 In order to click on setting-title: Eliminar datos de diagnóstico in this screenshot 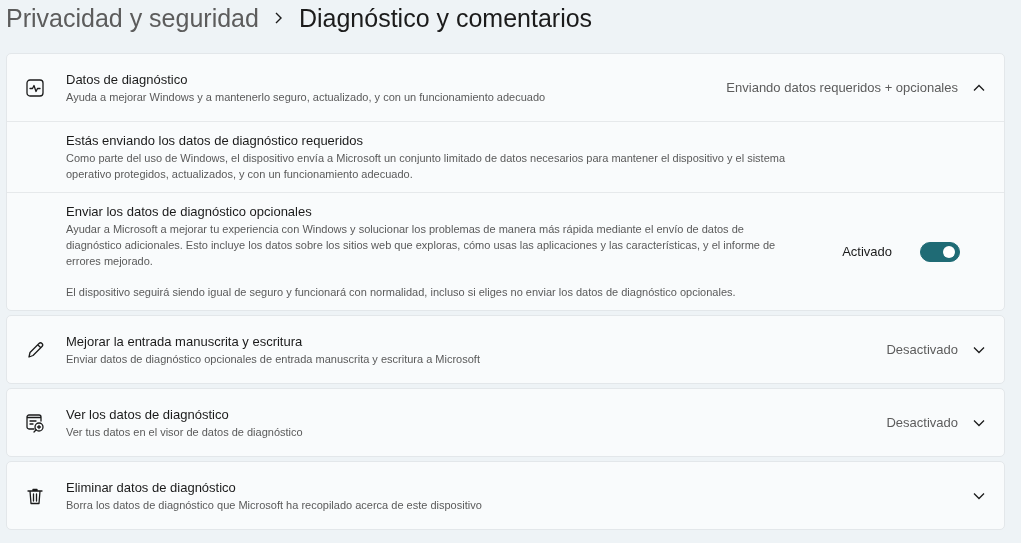, I will do `click(151, 487)`.